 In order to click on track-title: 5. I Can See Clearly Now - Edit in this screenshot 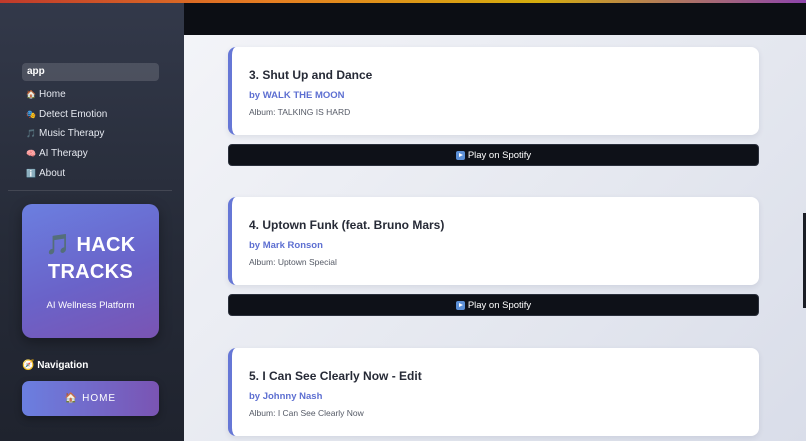, I will do `click(335, 376)`.